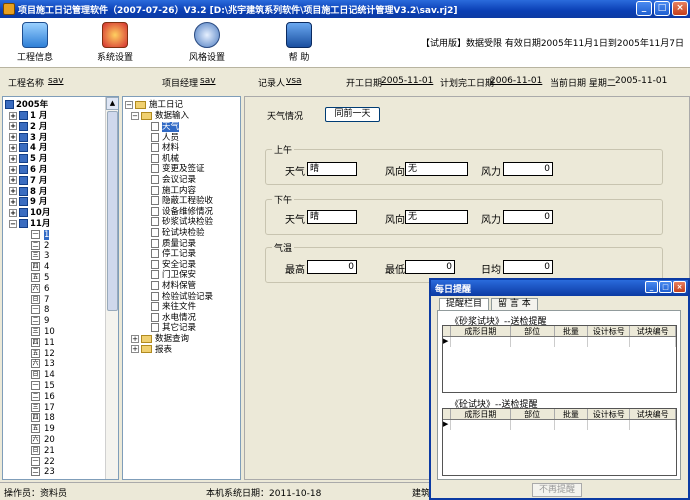 This screenshot has width=690, height=500. What do you see at coordinates (557, 490) in the screenshot?
I see `stop-reminding-button: 不再提醒` at bounding box center [557, 490].